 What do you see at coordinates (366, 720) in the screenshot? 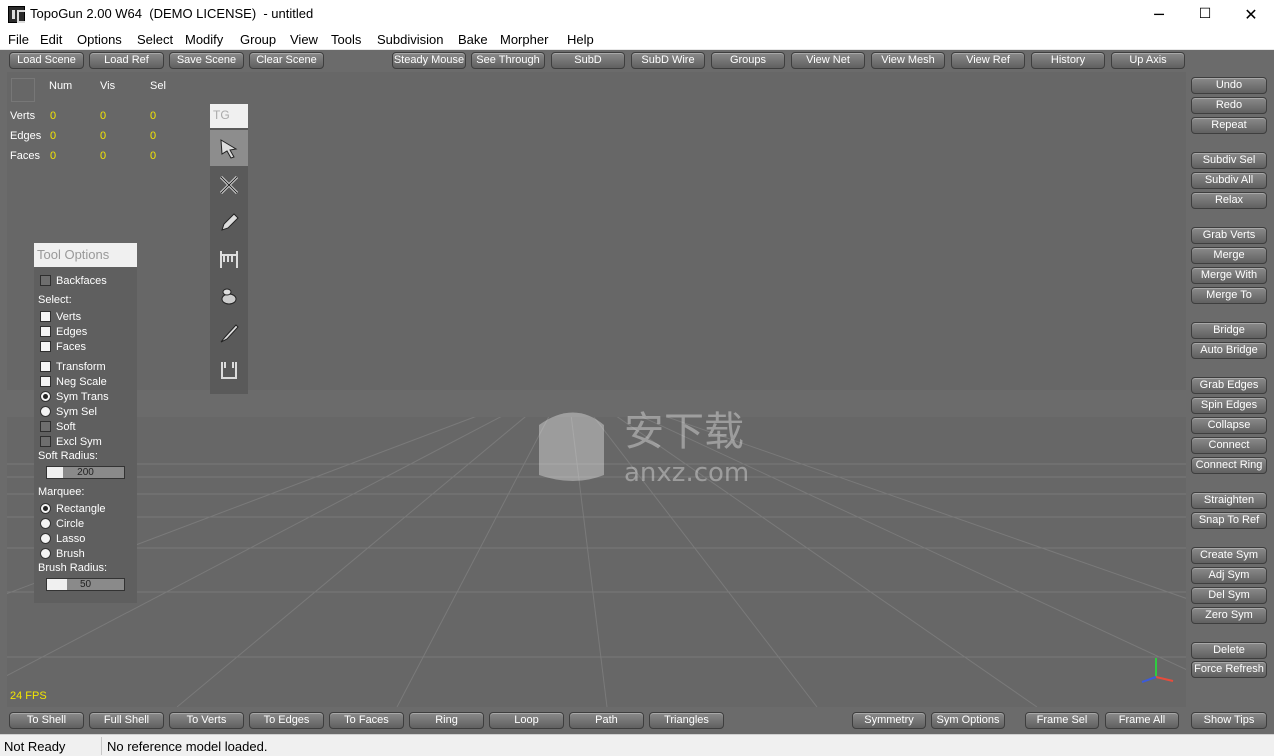
I see `to-faces-button: To Faces` at bounding box center [366, 720].